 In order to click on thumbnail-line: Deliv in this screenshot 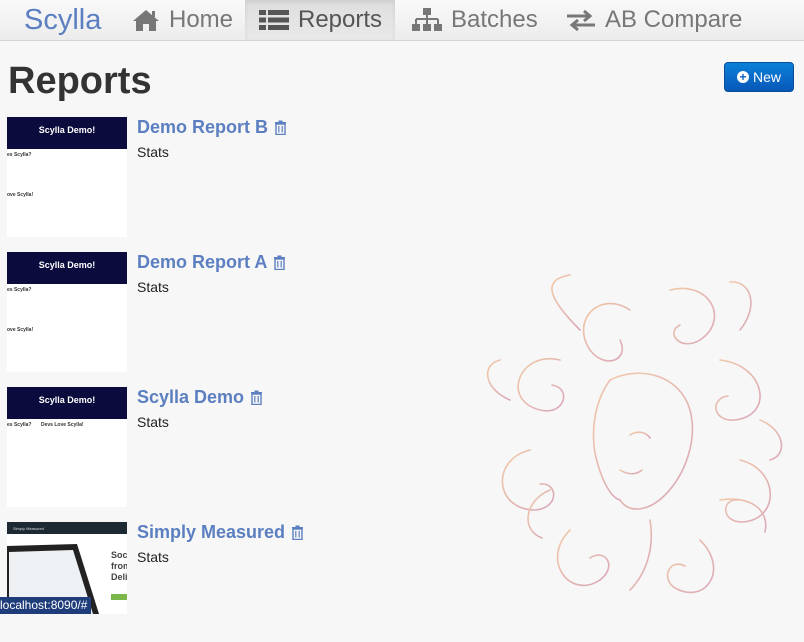, I will do `click(119, 577)`.